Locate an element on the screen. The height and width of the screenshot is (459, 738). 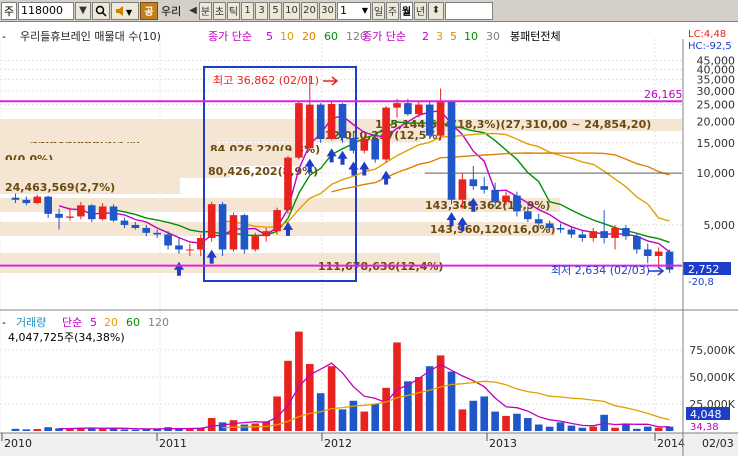
legend-ma2-period: 2 is located at coordinates (425, 36).